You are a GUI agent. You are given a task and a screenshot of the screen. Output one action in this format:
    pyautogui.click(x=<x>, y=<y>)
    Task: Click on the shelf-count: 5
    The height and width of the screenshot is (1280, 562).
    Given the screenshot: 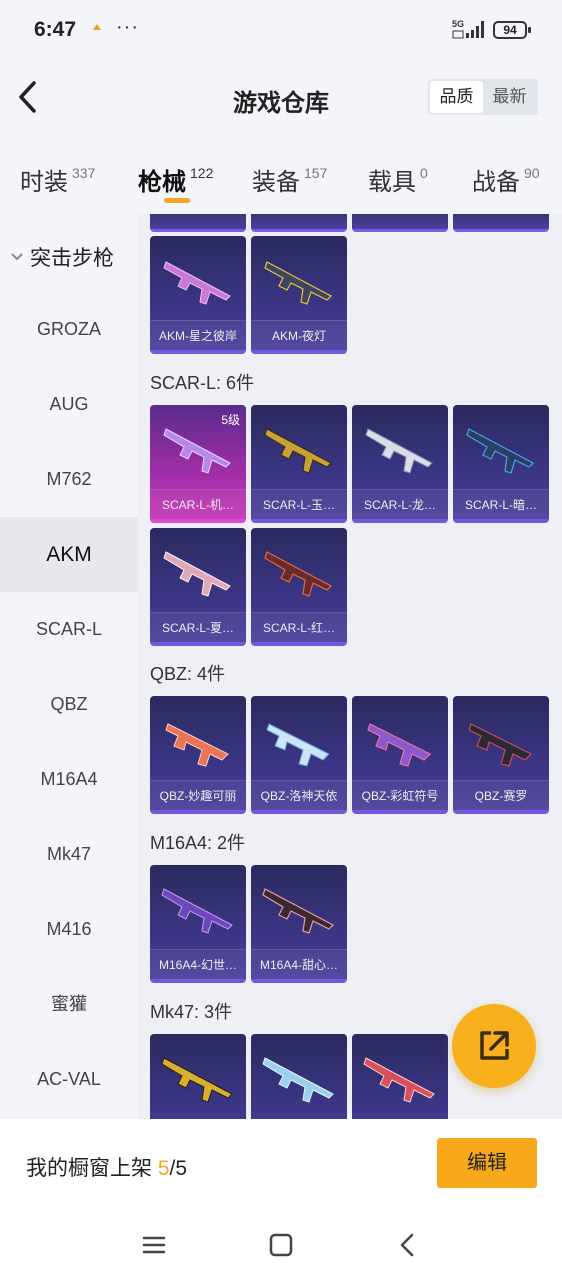 What is the action you would take?
    pyautogui.click(x=163, y=1168)
    